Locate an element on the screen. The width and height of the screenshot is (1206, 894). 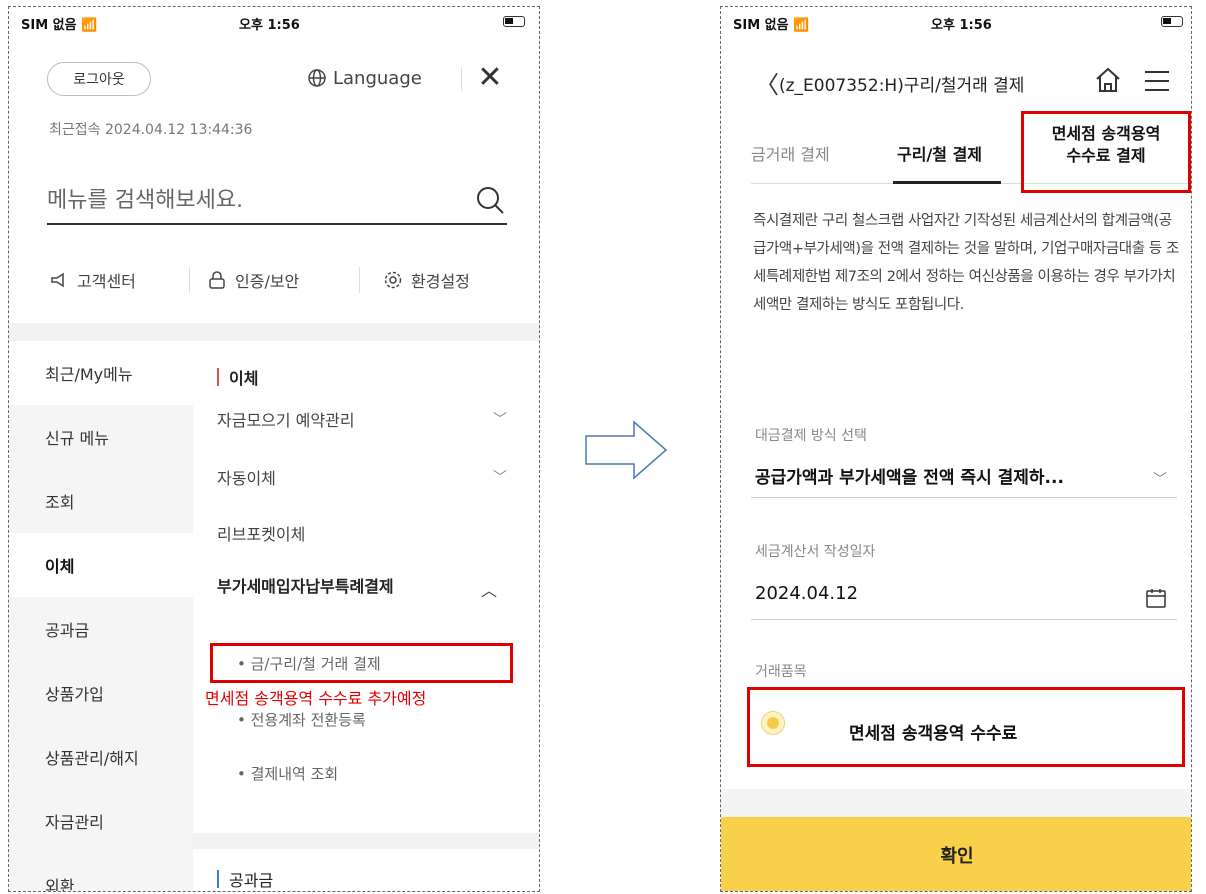
nav-item-utility: 공과금 is located at coordinates (101, 629).